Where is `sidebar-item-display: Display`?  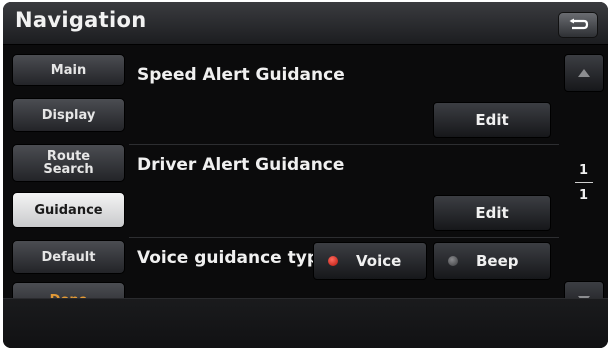
sidebar-item-display: Display is located at coordinates (68, 115).